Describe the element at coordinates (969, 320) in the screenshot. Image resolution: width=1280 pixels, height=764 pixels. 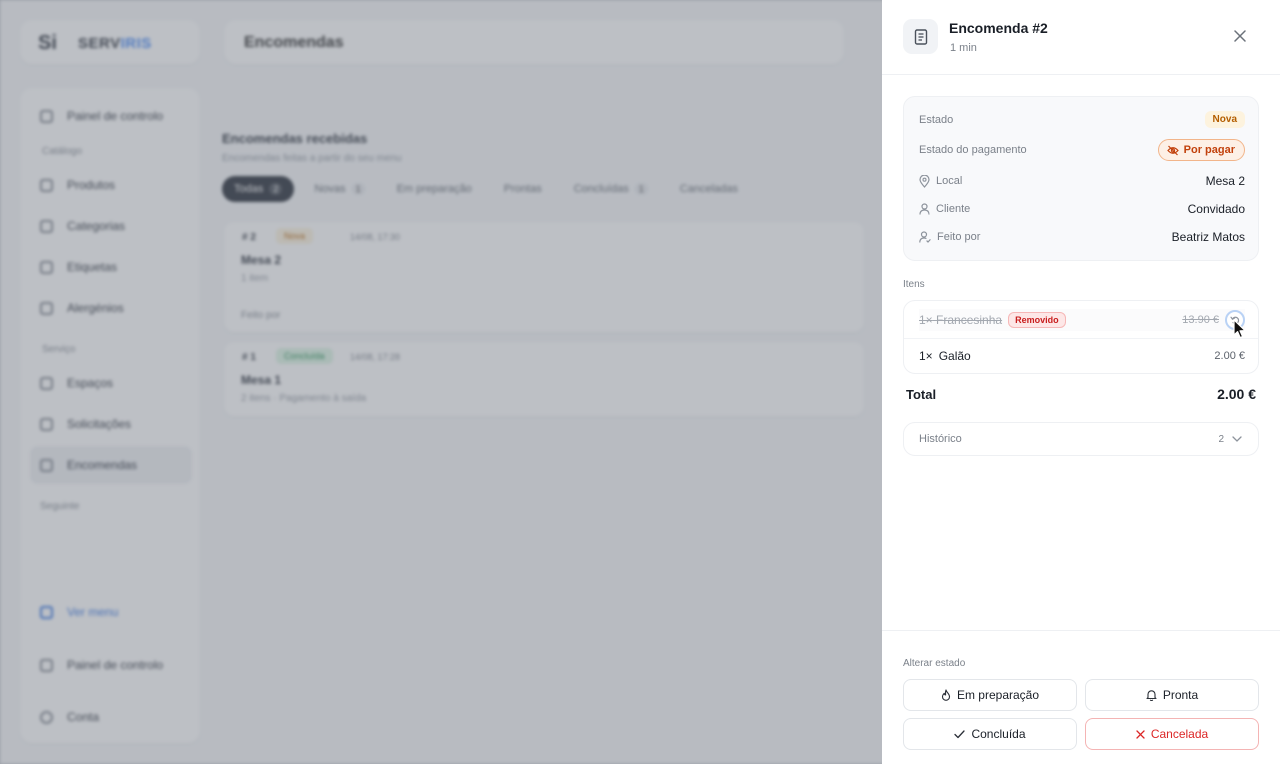
I see `item-name-text: Francesinha` at that location.